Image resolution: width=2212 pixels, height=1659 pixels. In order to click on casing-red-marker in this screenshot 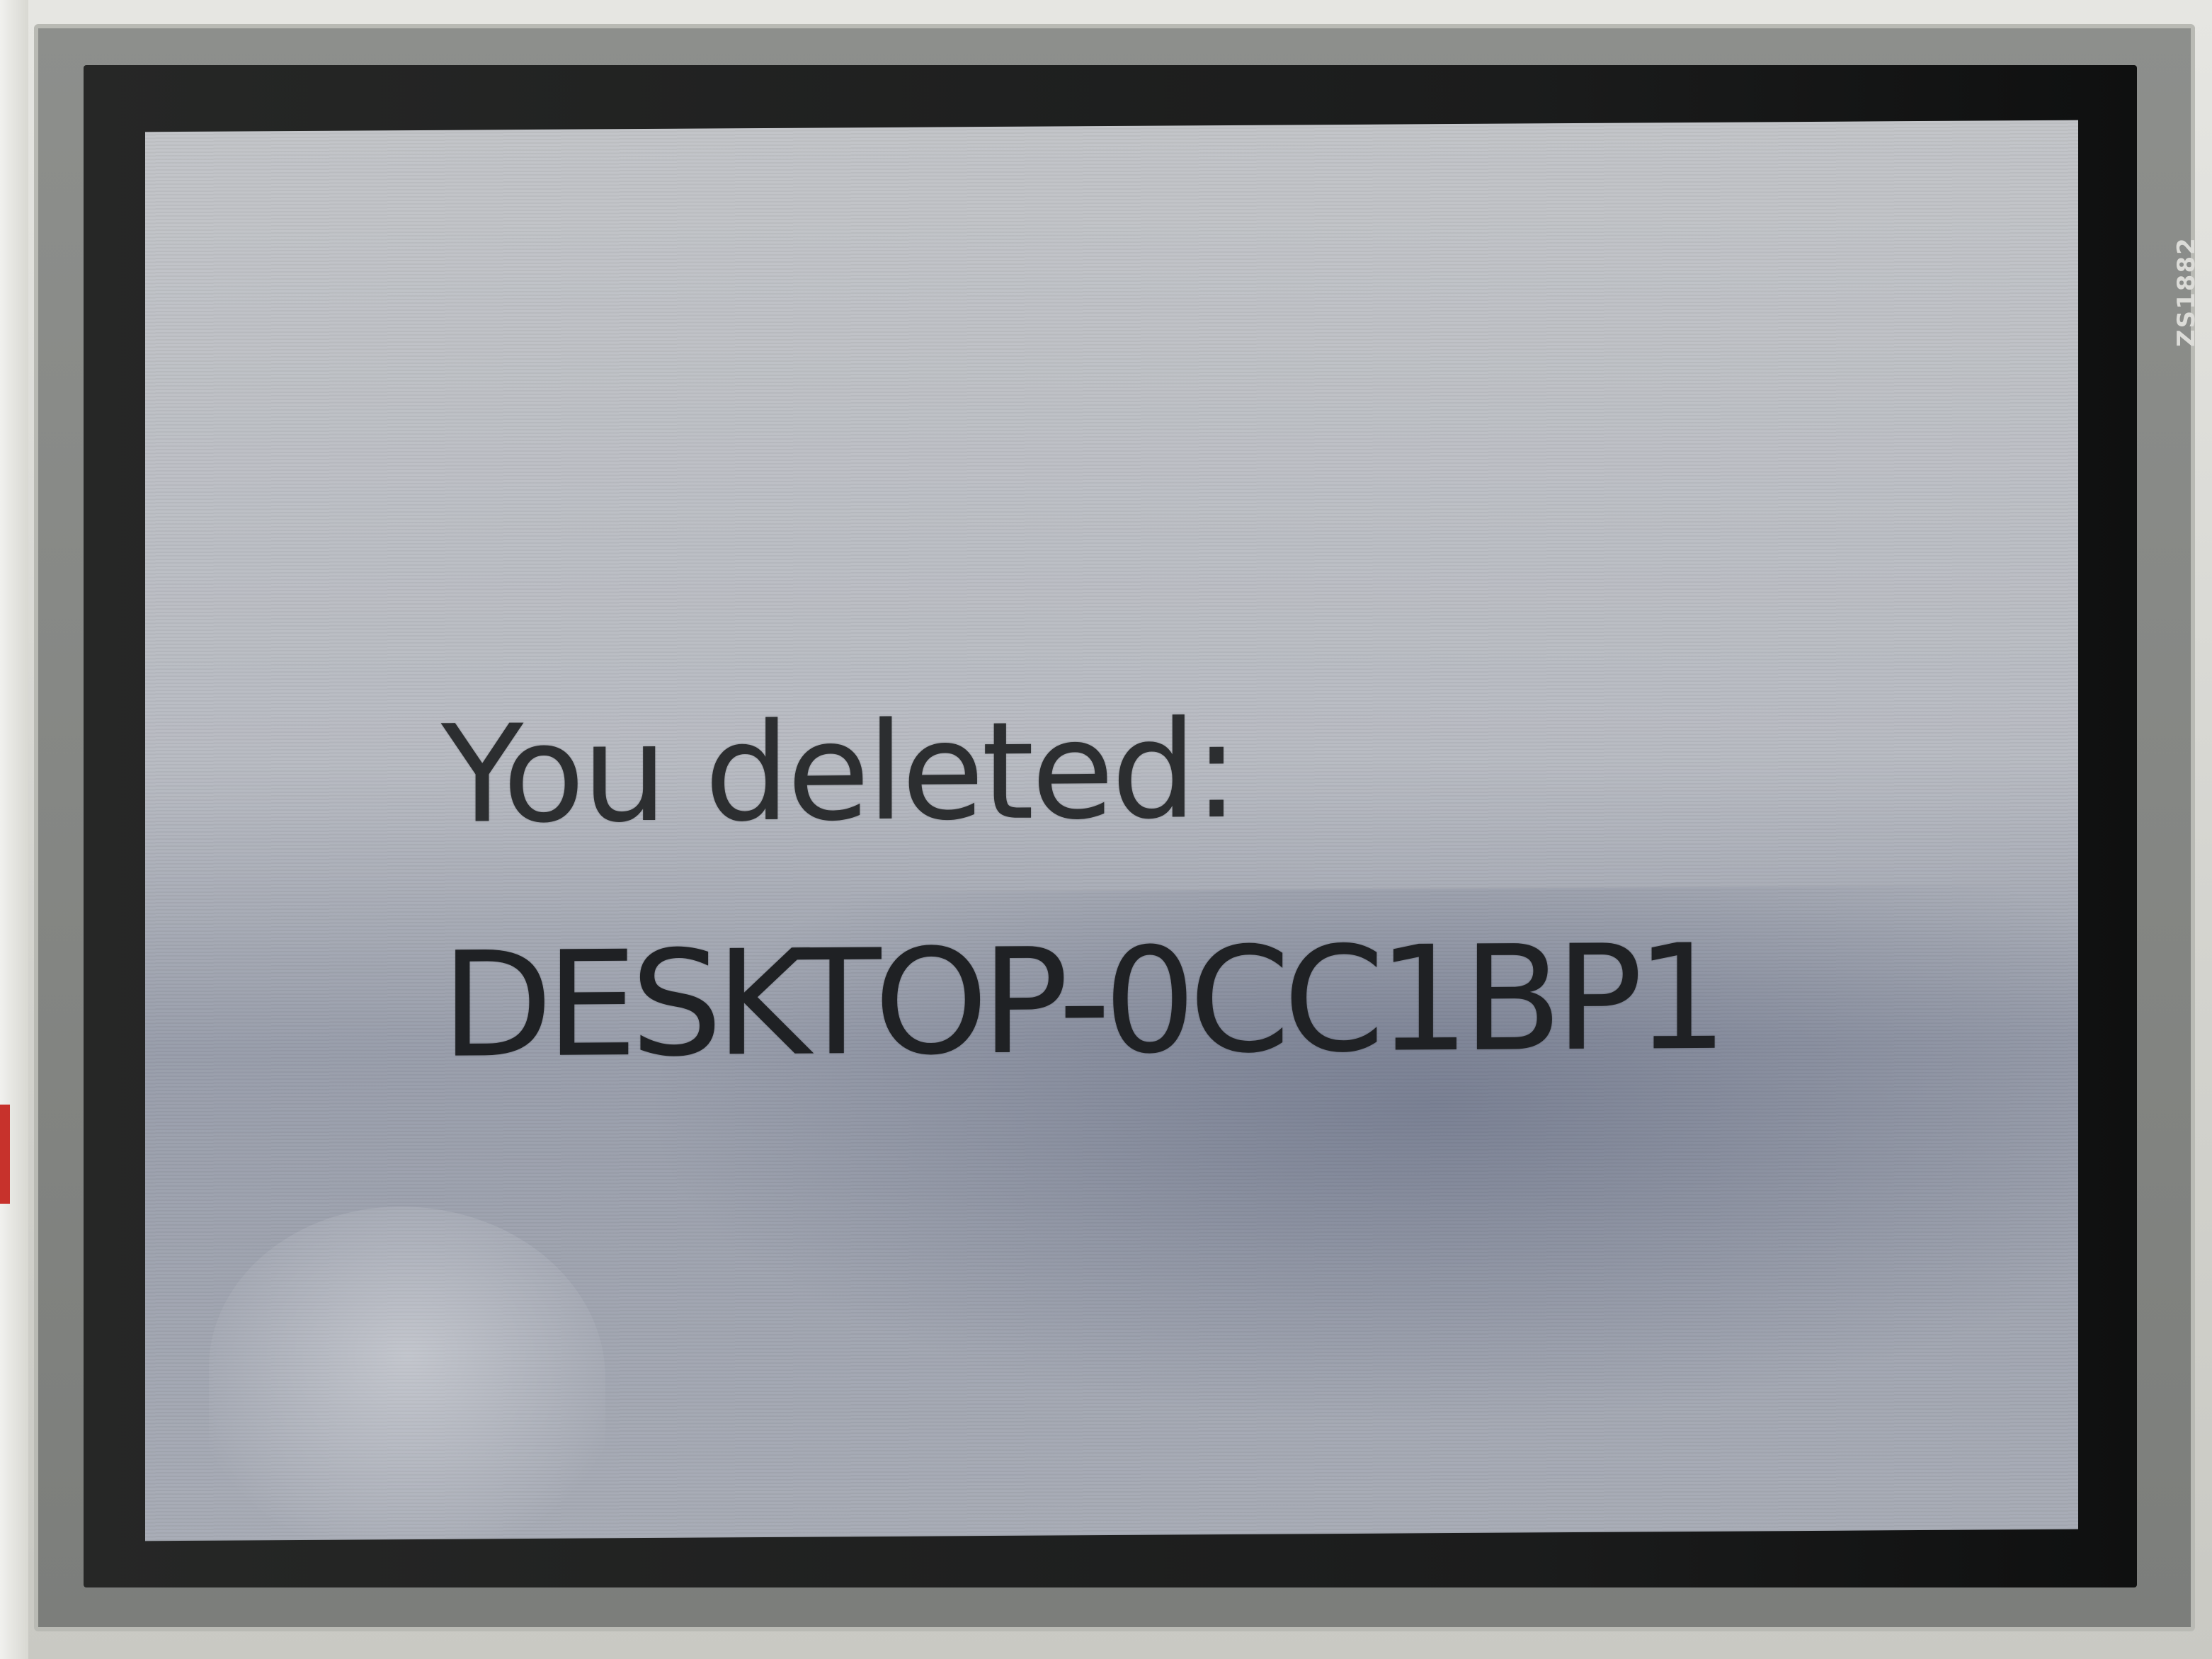, I will do `click(5, 1154)`.